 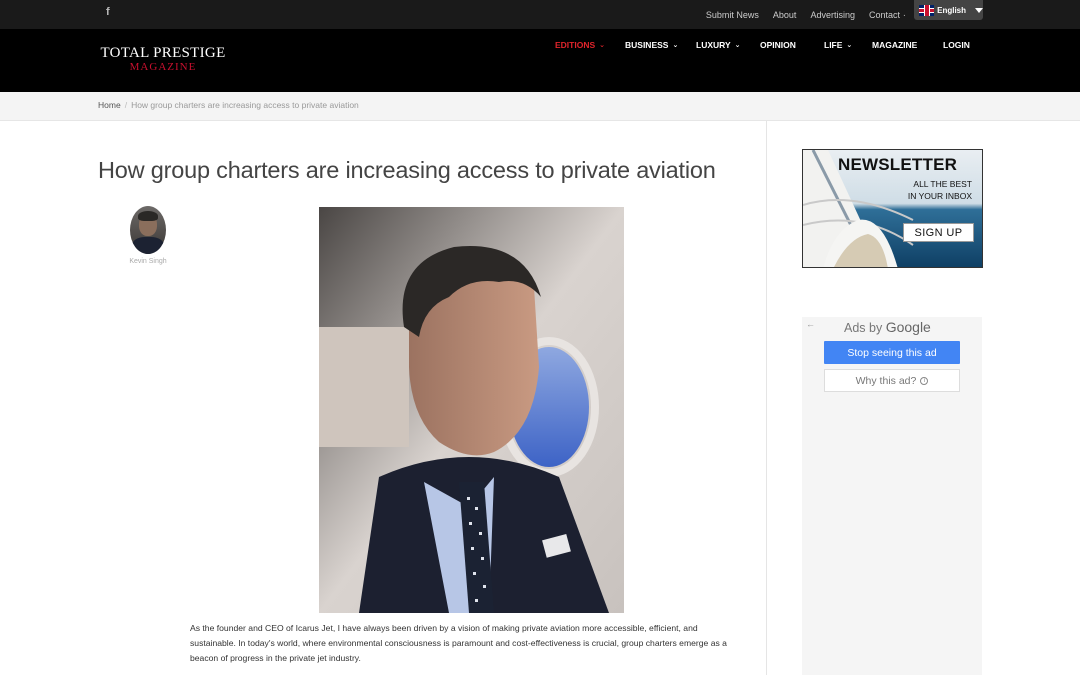 I want to click on author-block: Kevin Singh, so click(x=148, y=235).